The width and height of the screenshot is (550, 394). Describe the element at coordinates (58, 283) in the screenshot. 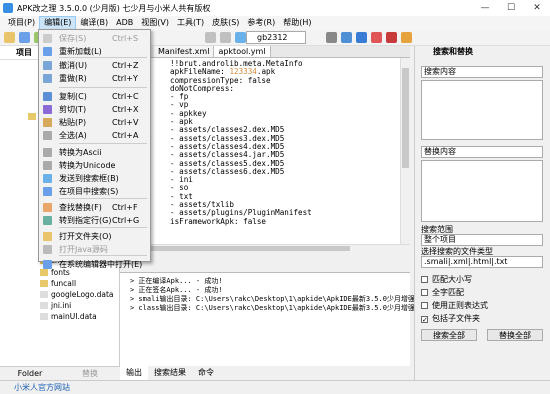

I see `tree-item: funcall` at that location.